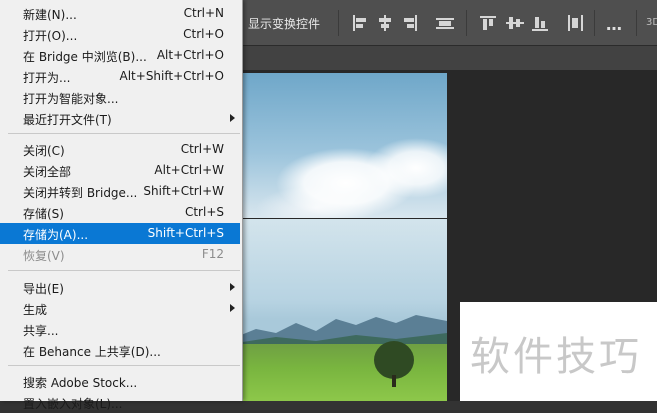 The image size is (657, 413). Describe the element at coordinates (190, 55) in the screenshot. I see `menu-item-shortcut: Alt+Ctrl+O` at that location.